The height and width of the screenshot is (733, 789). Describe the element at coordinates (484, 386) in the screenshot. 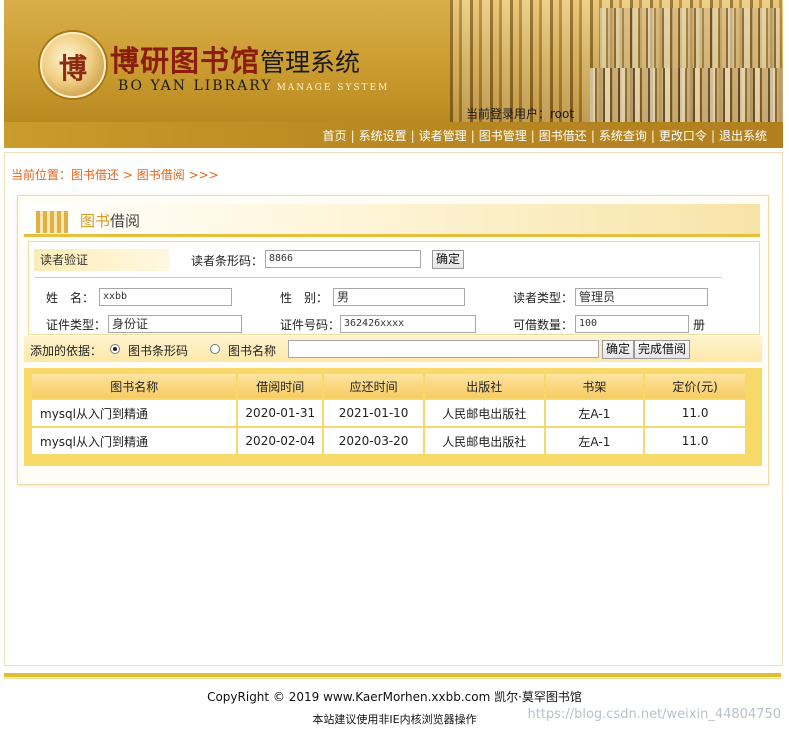

I see `col-header-publisher: 出版社` at that location.